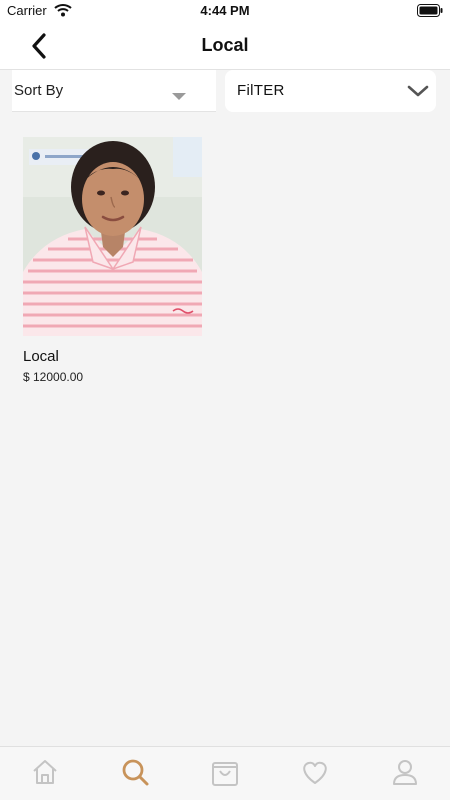 Image resolution: width=450 pixels, height=800 pixels. What do you see at coordinates (261, 90) in the screenshot?
I see `filter-label: FilTER` at bounding box center [261, 90].